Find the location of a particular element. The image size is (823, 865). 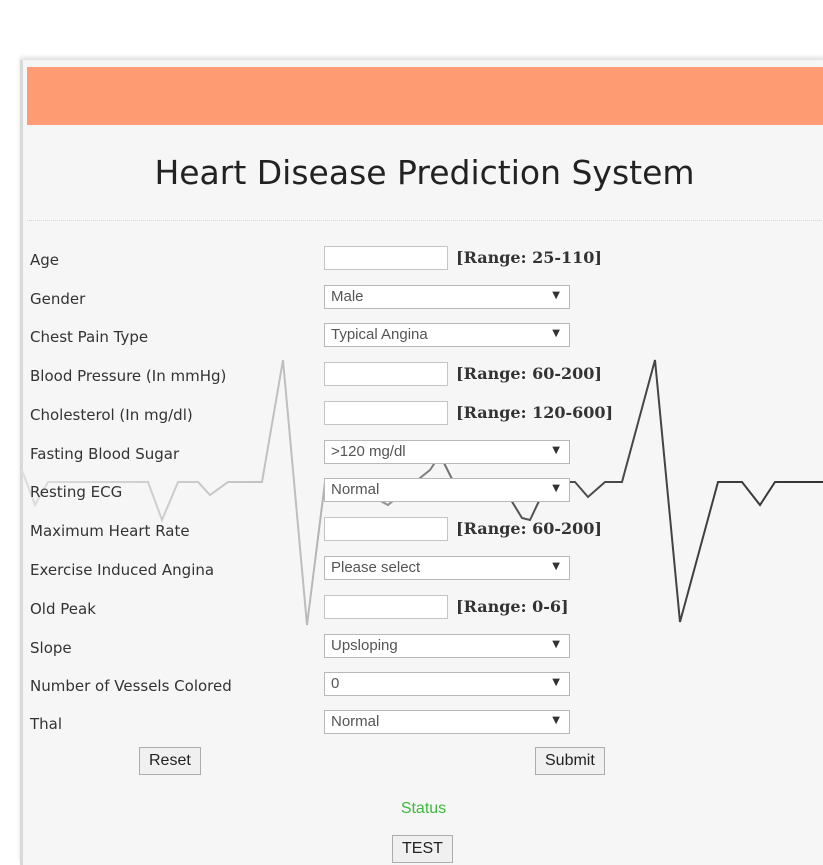

cholesterol-range-hint: [Range: 120-600] is located at coordinates (535, 412).